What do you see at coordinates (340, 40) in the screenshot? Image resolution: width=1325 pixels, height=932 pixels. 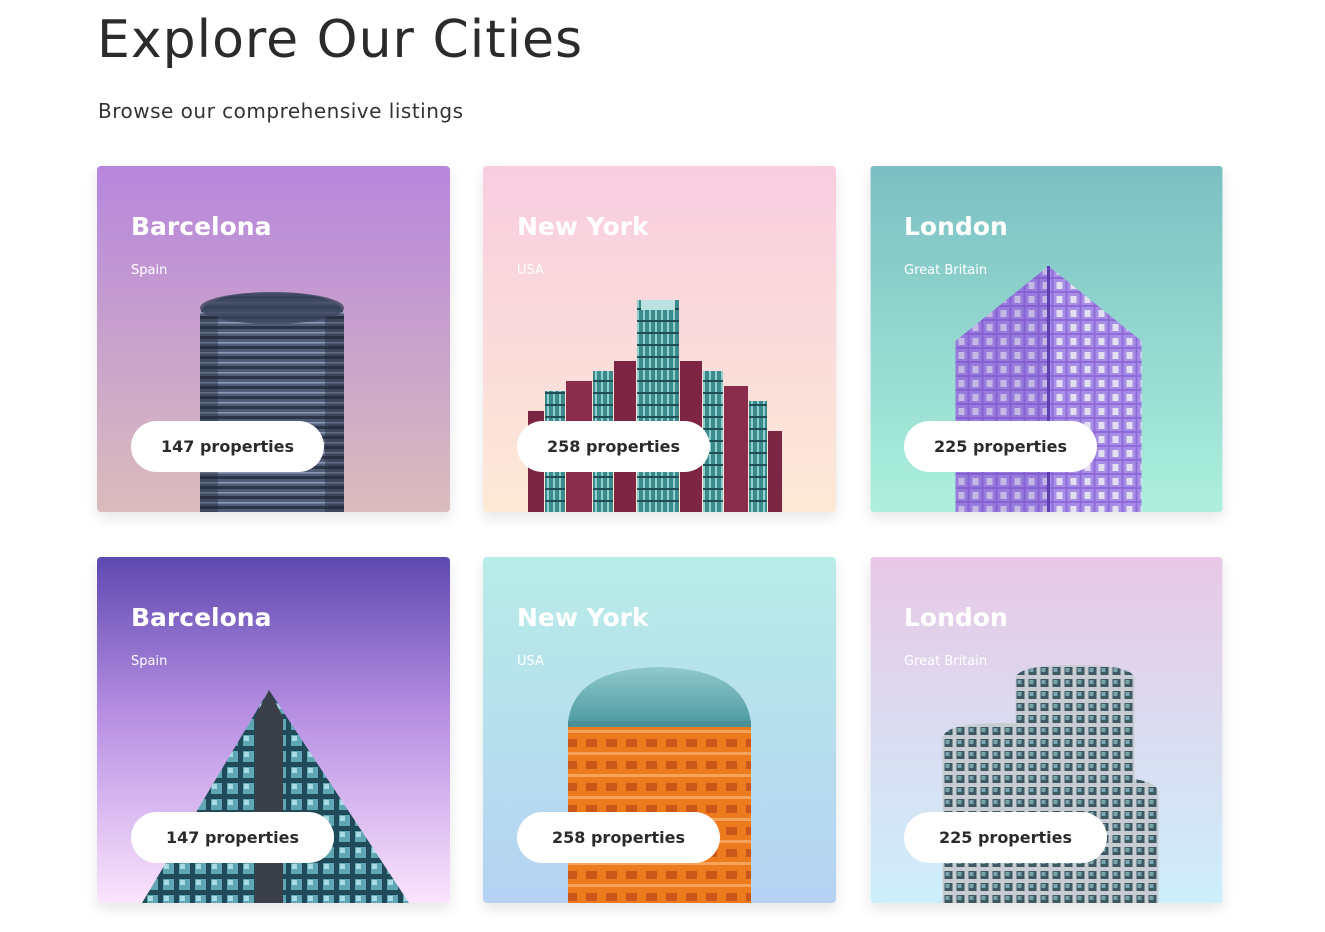 I see `page-title: Explore Our Cities` at bounding box center [340, 40].